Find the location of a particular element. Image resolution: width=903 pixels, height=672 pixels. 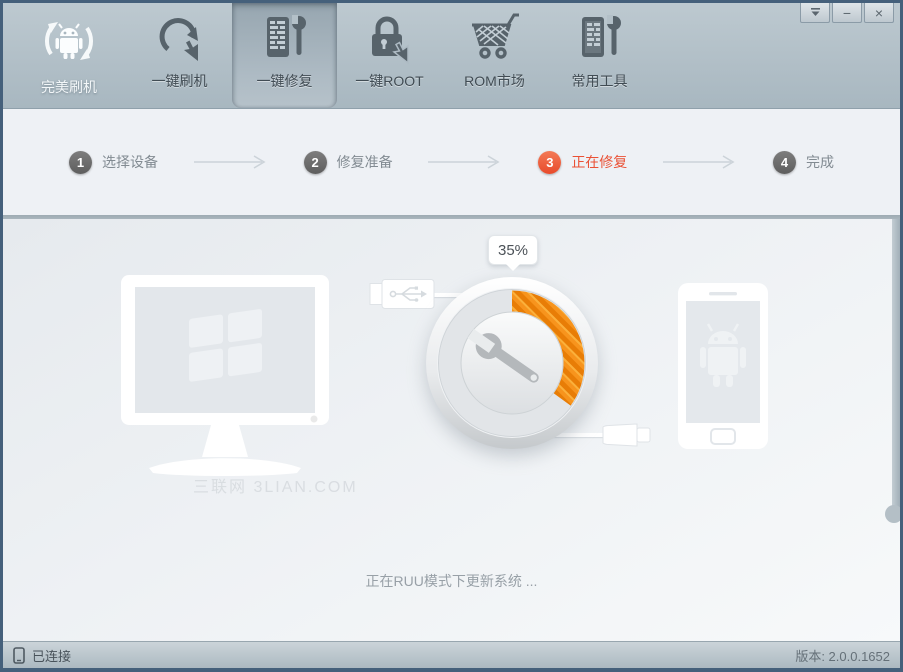

nav-item-rom: ROM市场 is located at coordinates (494, 55).